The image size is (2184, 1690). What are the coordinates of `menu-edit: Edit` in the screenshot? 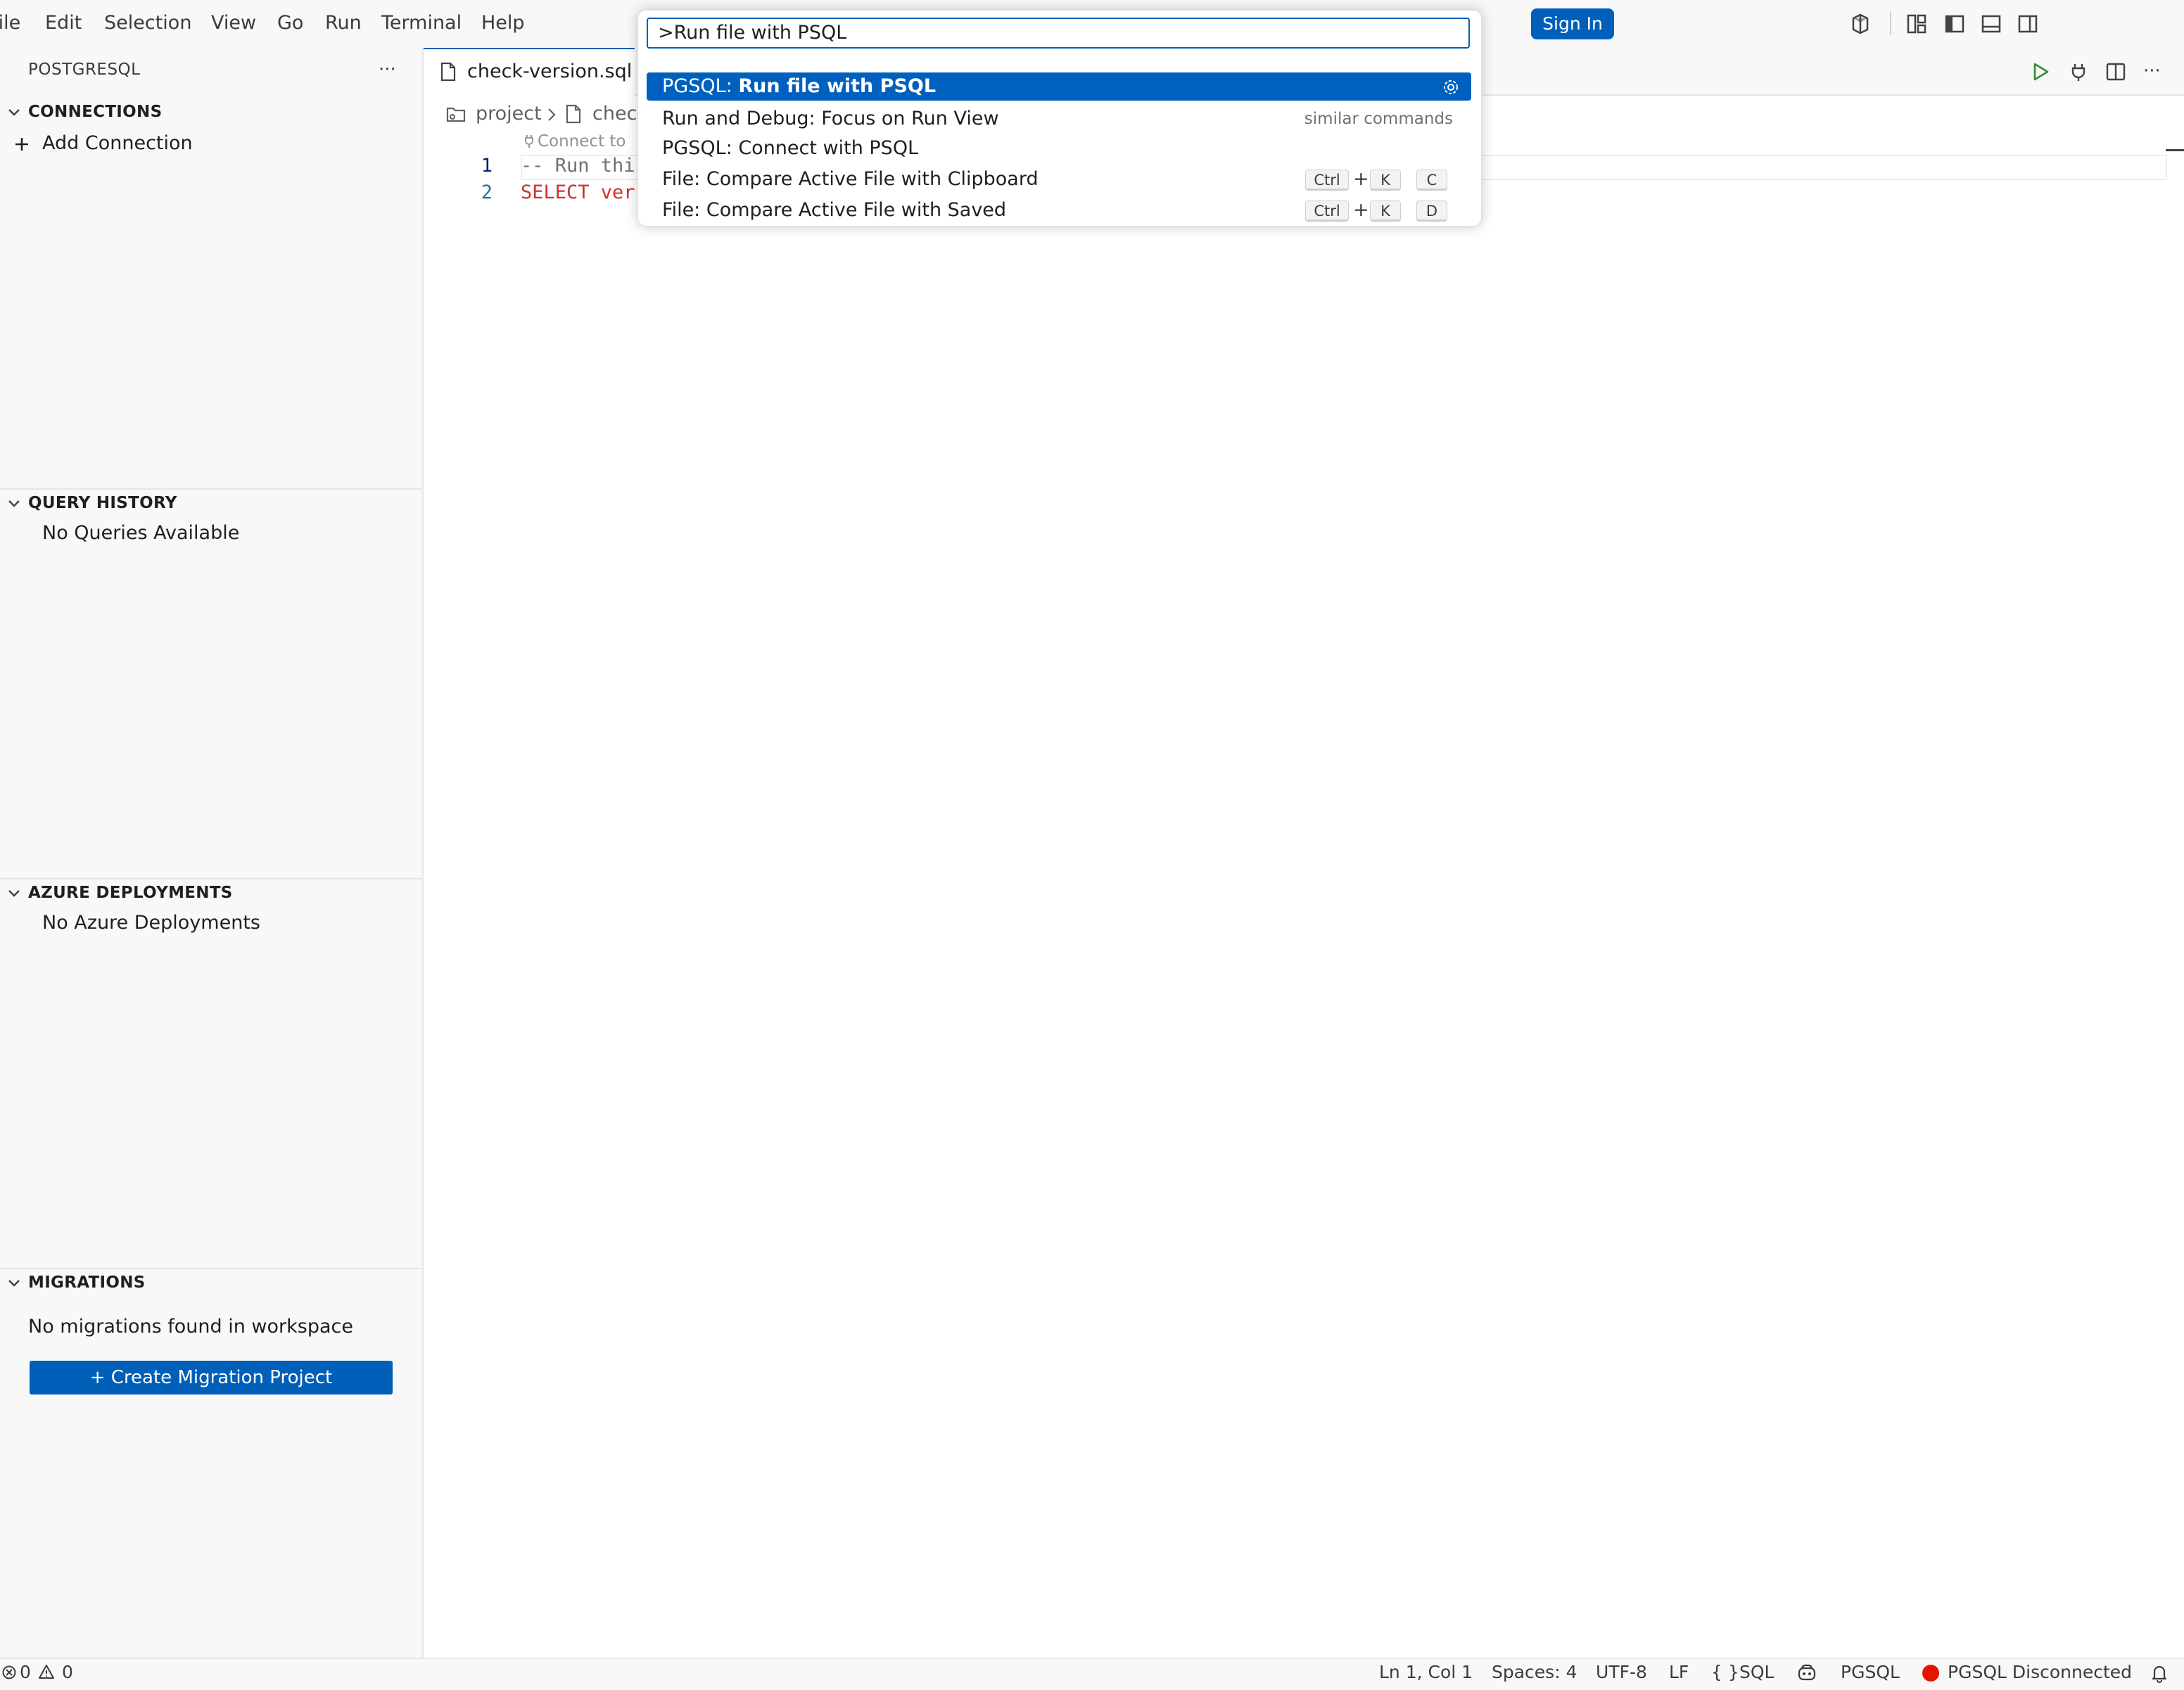 It's located at (64, 23).